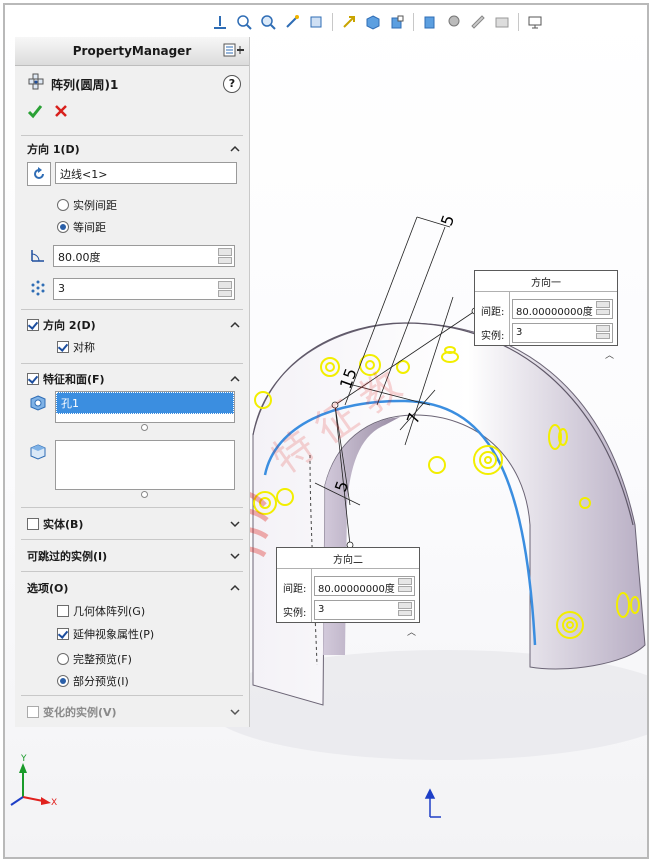 This screenshot has height=864, width=654. What do you see at coordinates (454, 22) in the screenshot?
I see `apply-scene-icon` at bounding box center [454, 22].